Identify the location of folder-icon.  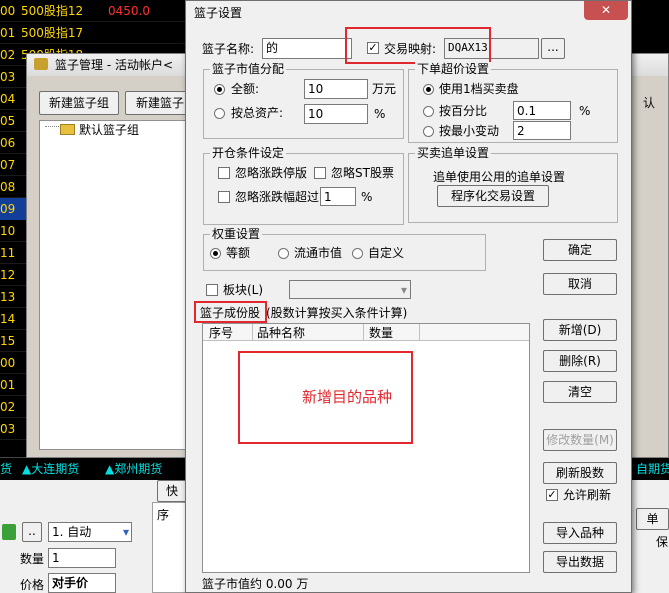
(67, 129).